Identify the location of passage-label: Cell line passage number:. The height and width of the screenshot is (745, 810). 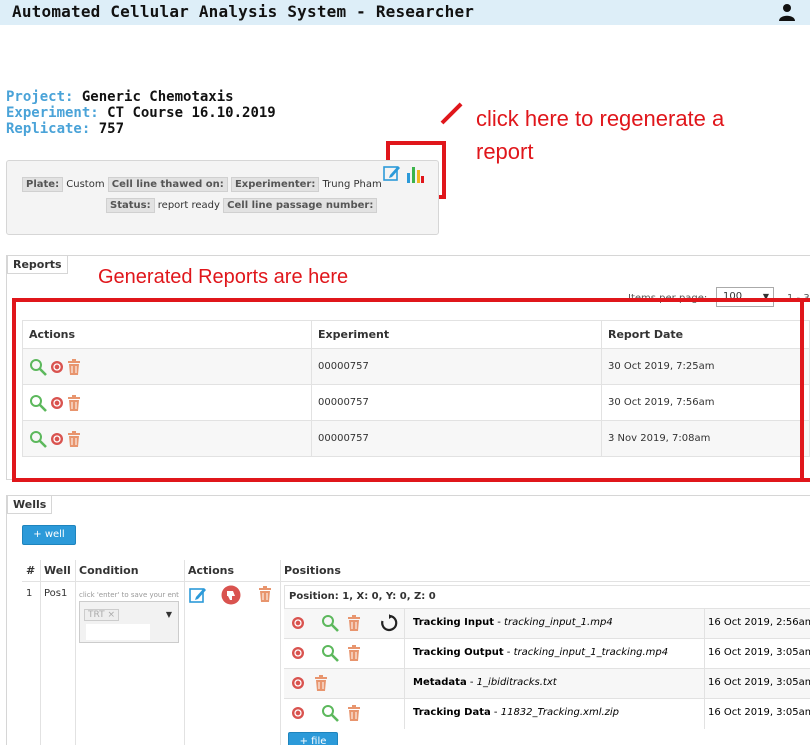
(300, 205).